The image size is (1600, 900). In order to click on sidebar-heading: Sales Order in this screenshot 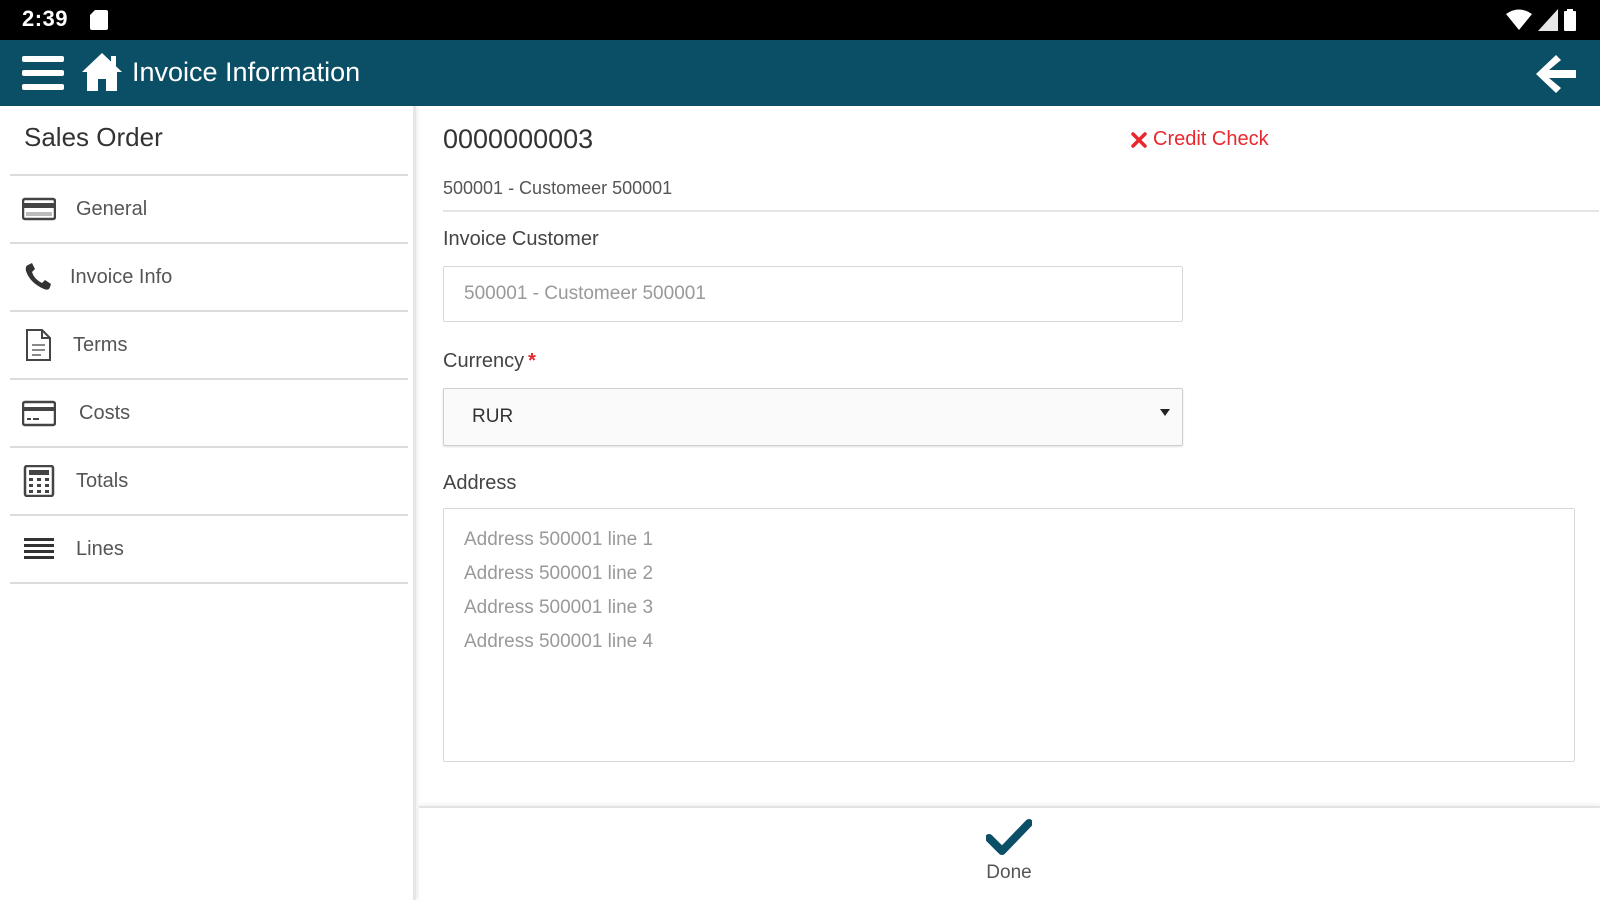, I will do `click(93, 137)`.